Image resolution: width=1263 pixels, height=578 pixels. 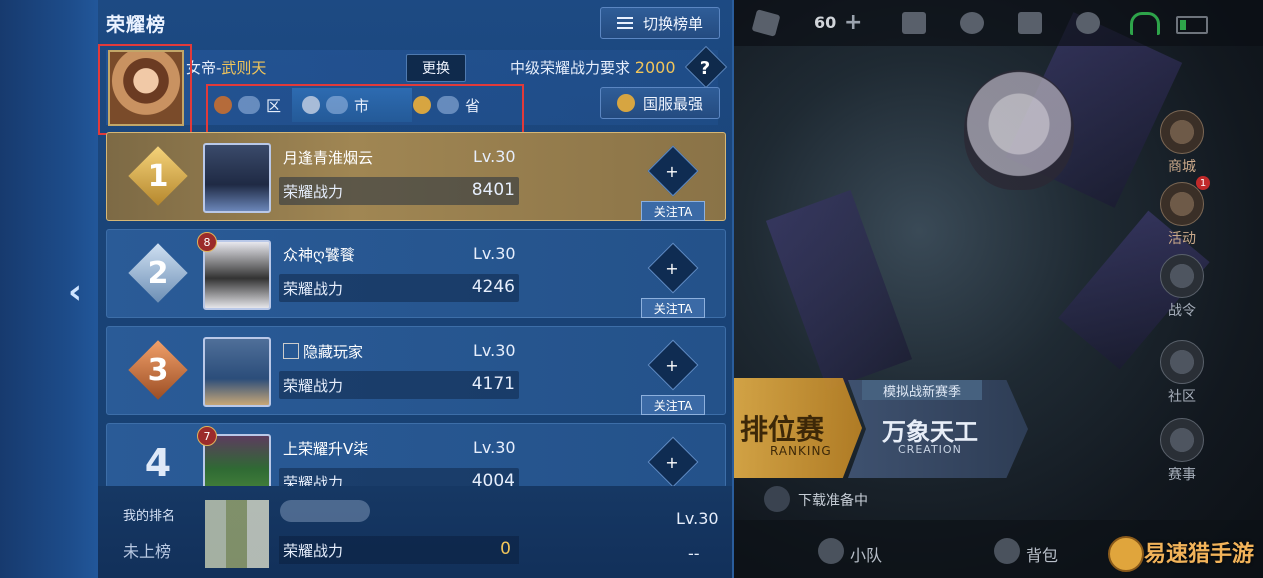 I want to click on sidebar-item-battlepass: 战令, so click(x=1182, y=287).